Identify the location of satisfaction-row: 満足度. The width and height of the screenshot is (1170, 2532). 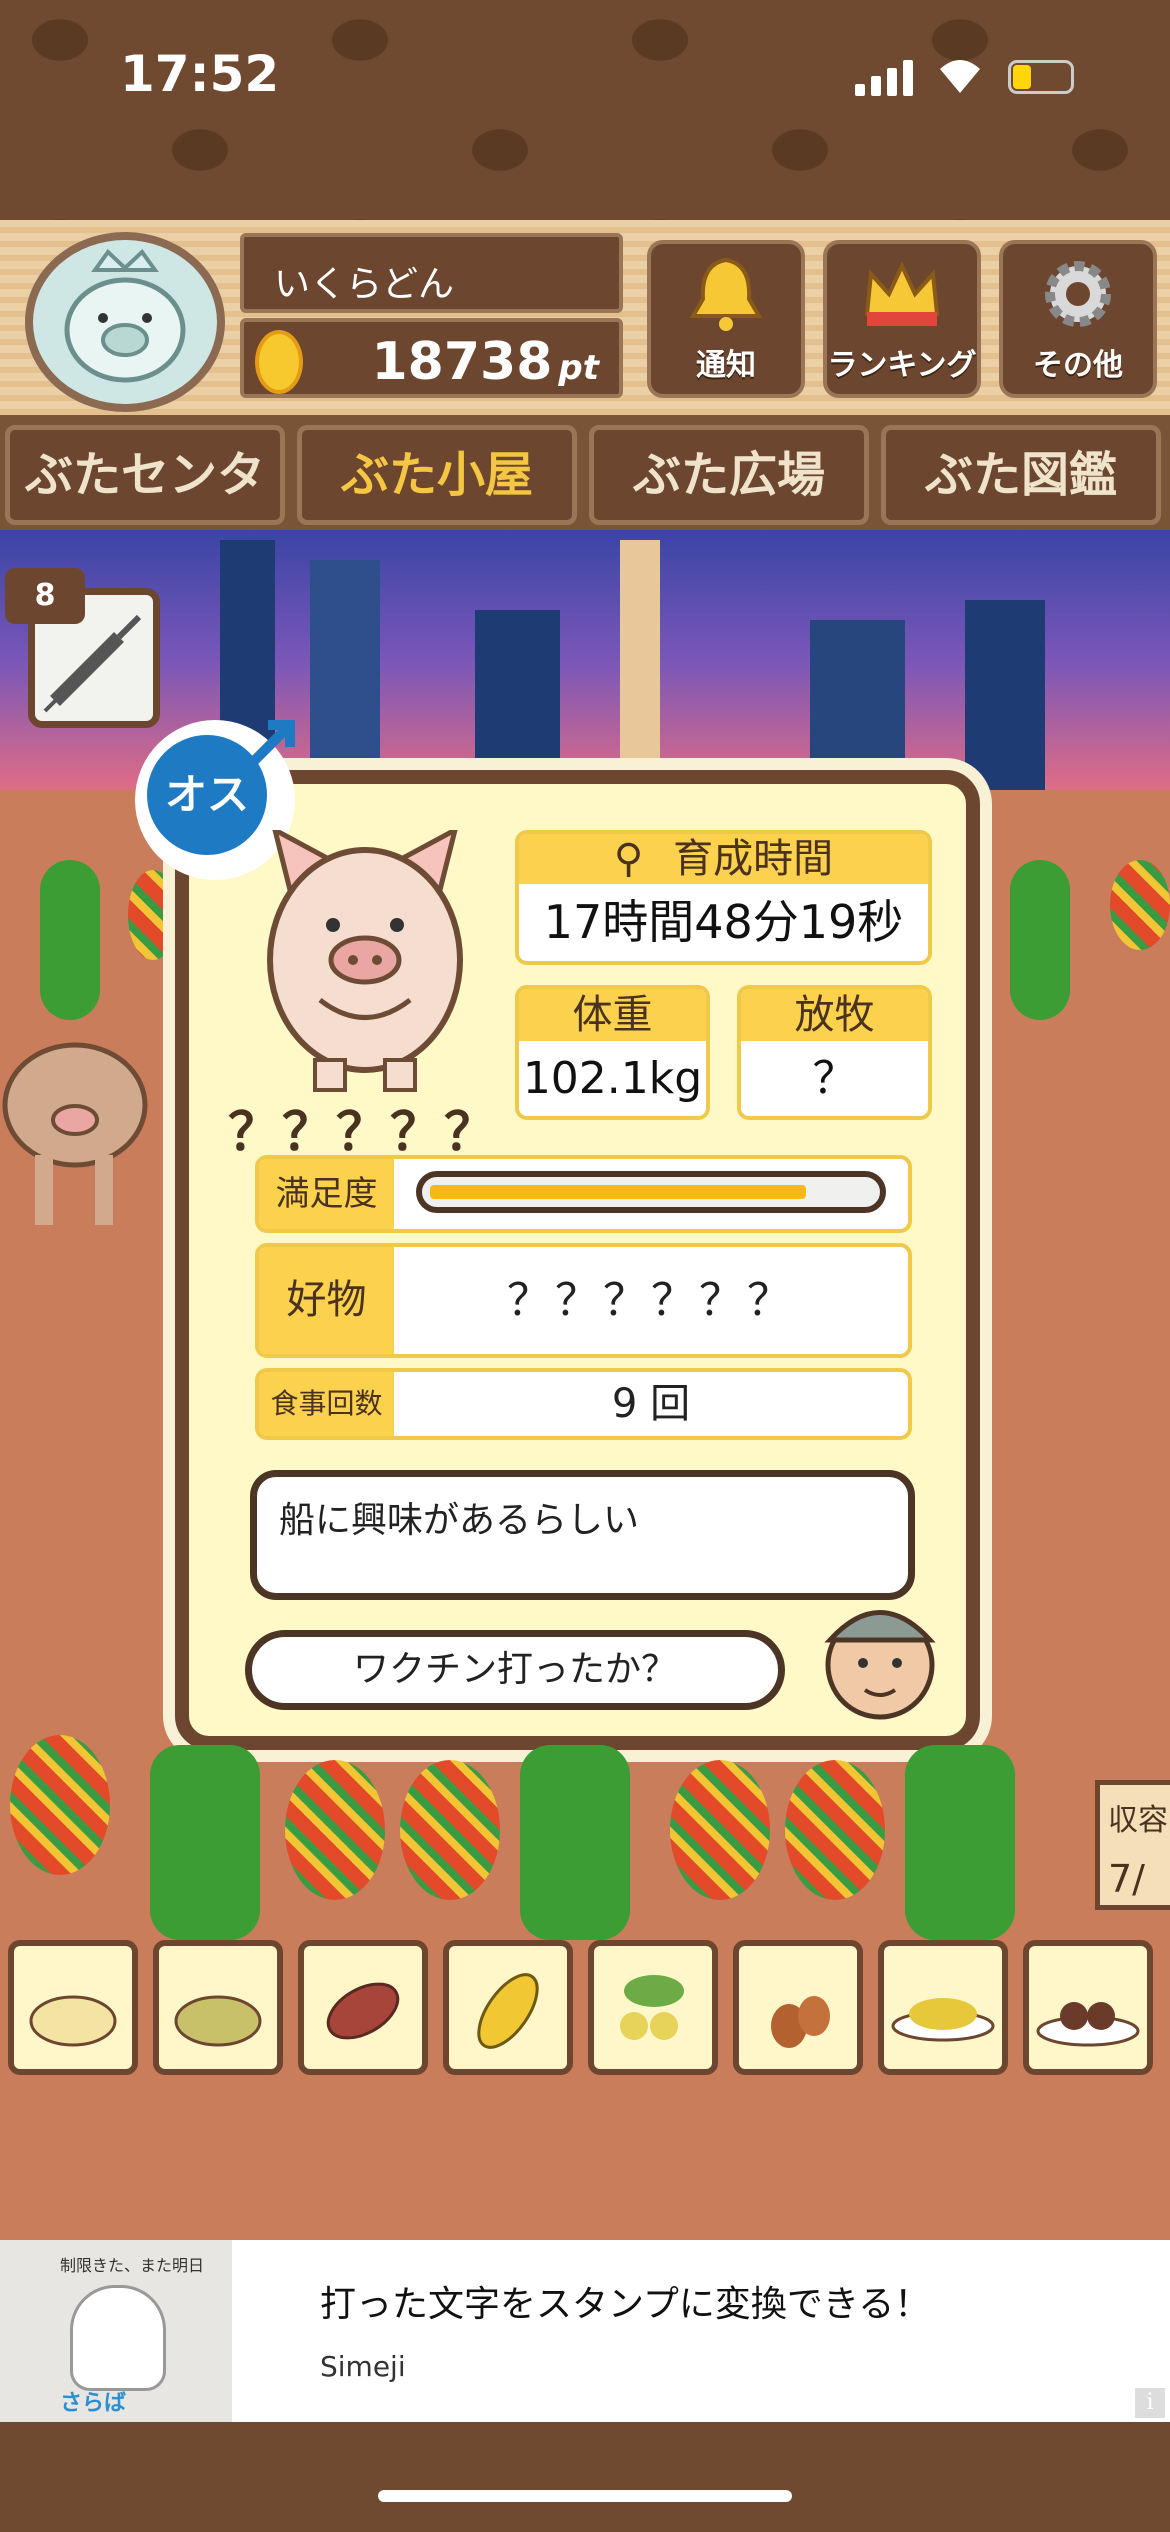
(583, 1194).